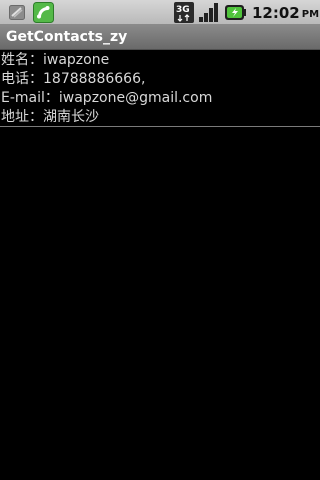  I want to click on network-type-label: 3G, so click(183, 10).